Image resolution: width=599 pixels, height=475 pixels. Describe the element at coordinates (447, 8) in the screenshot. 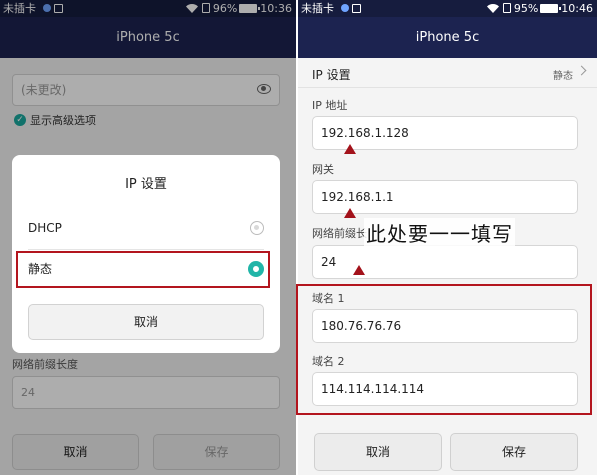

I see `status-bar: 未插卡 95% 10:46` at that location.